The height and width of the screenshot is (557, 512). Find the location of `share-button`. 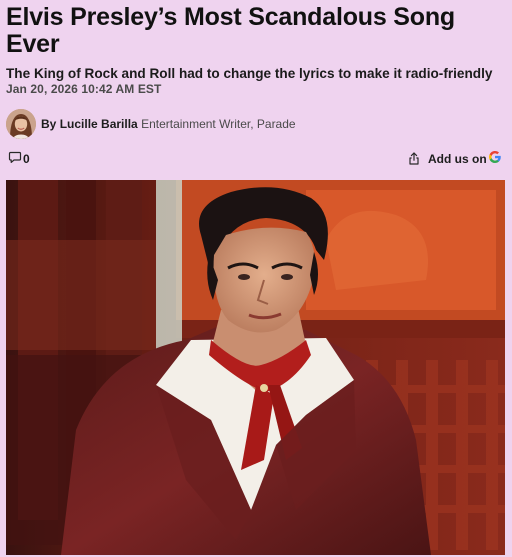

share-button is located at coordinates (414, 161).